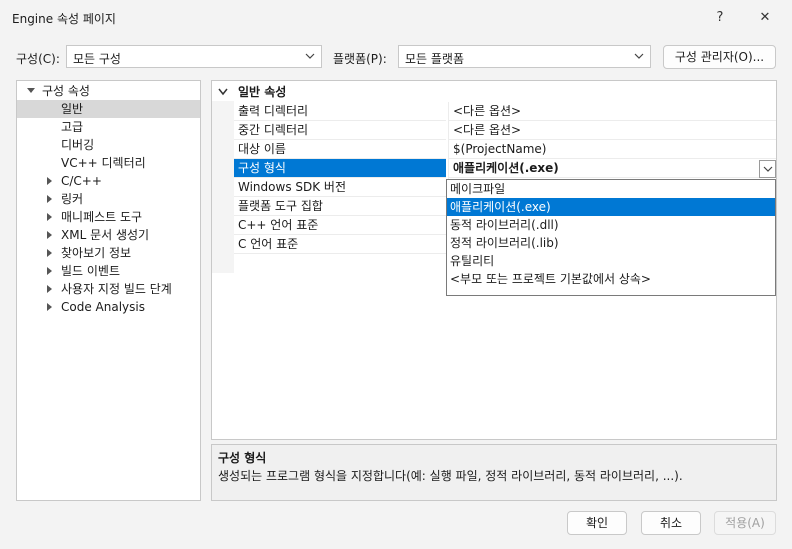 The width and height of the screenshot is (792, 549). Describe the element at coordinates (340, 149) in the screenshot. I see `property-name: 대상 이름` at that location.